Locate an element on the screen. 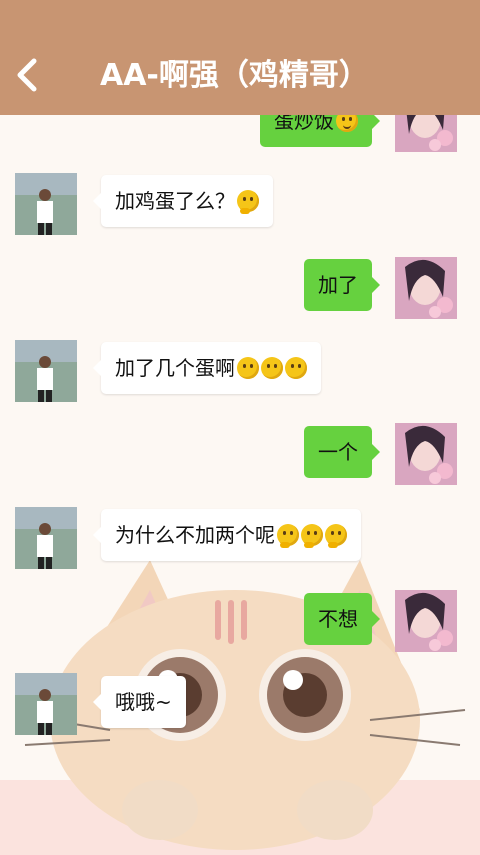 The image size is (480, 855). message-text: 一个 is located at coordinates (338, 452).